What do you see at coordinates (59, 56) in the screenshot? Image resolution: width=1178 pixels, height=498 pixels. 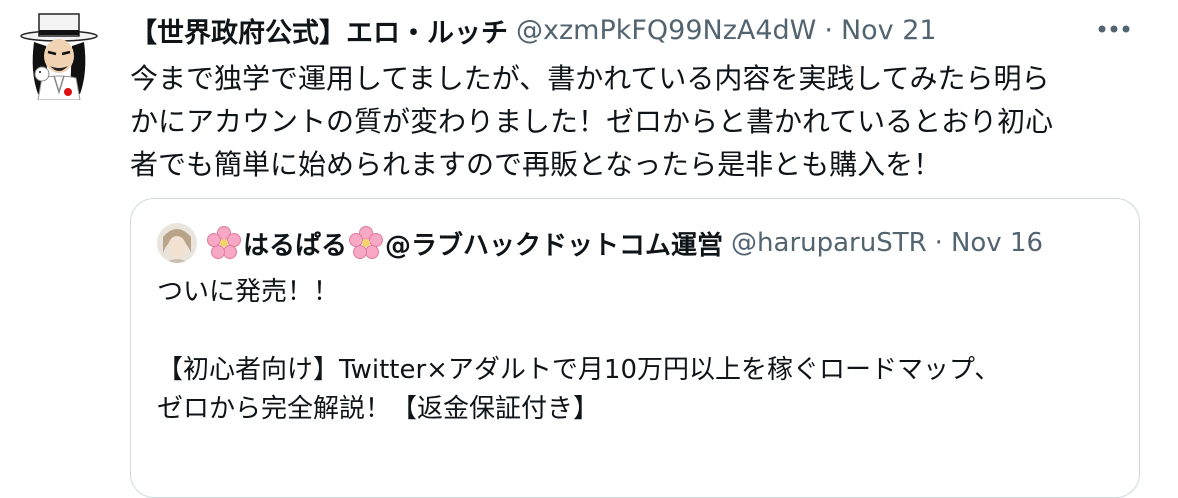 I see `author-avatar` at bounding box center [59, 56].